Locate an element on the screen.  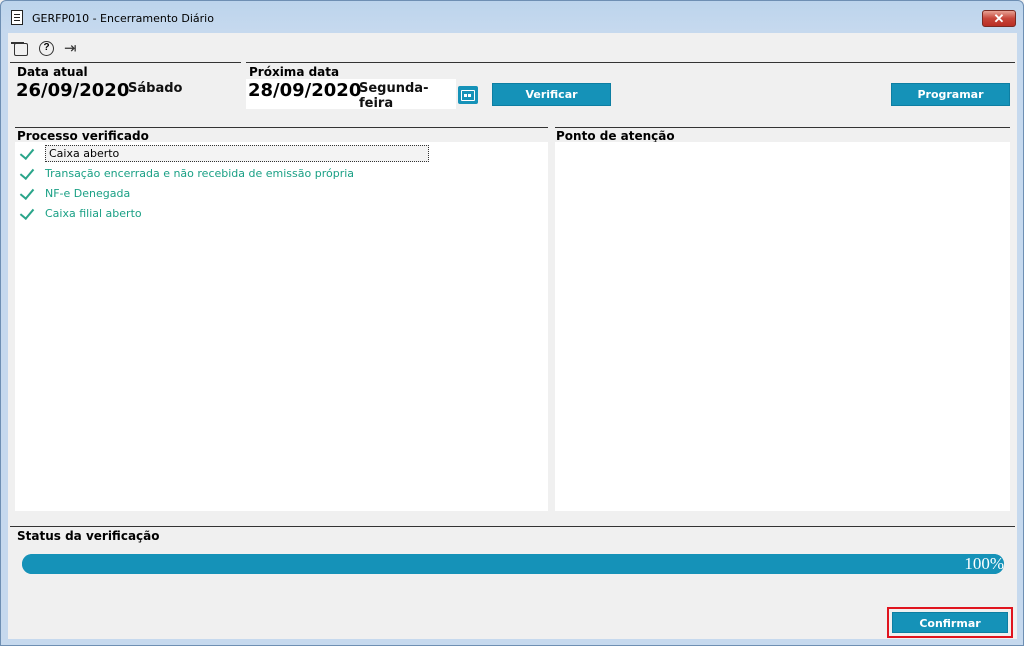
list-item: Caixa filial aberto is located at coordinates (80, 213).